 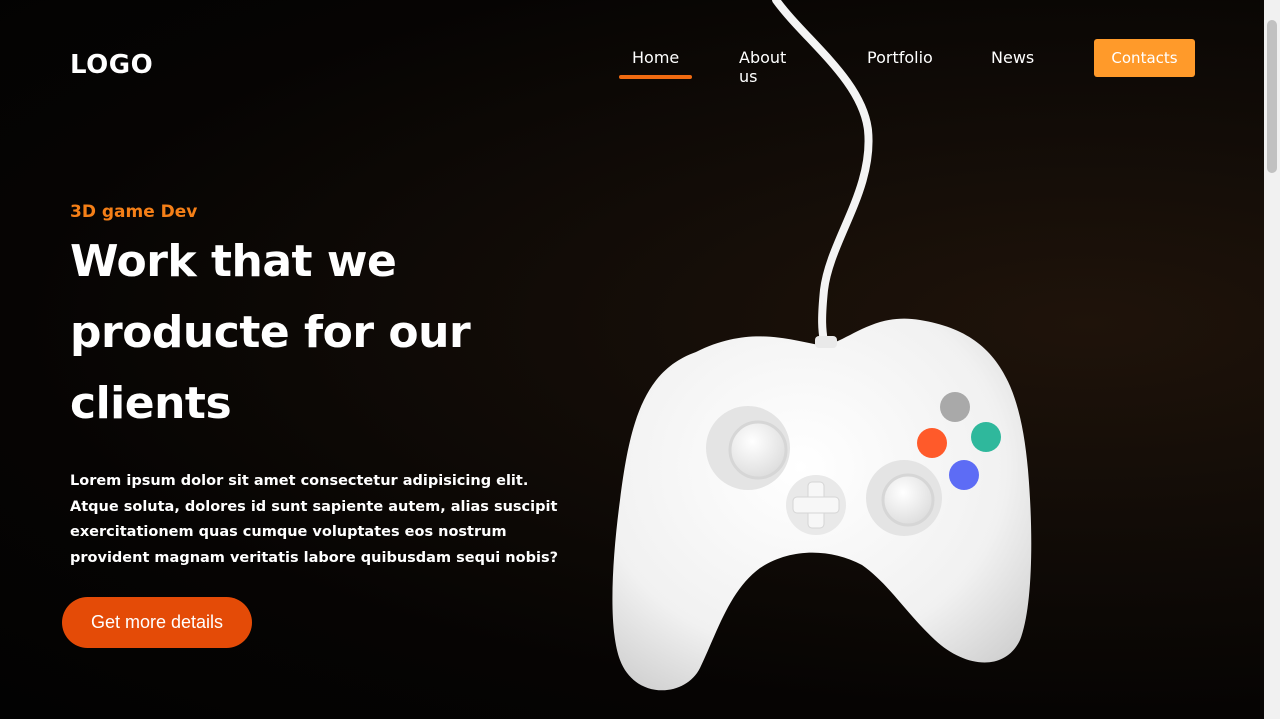 What do you see at coordinates (157, 622) in the screenshot?
I see `get-more-details-button: Get more details` at bounding box center [157, 622].